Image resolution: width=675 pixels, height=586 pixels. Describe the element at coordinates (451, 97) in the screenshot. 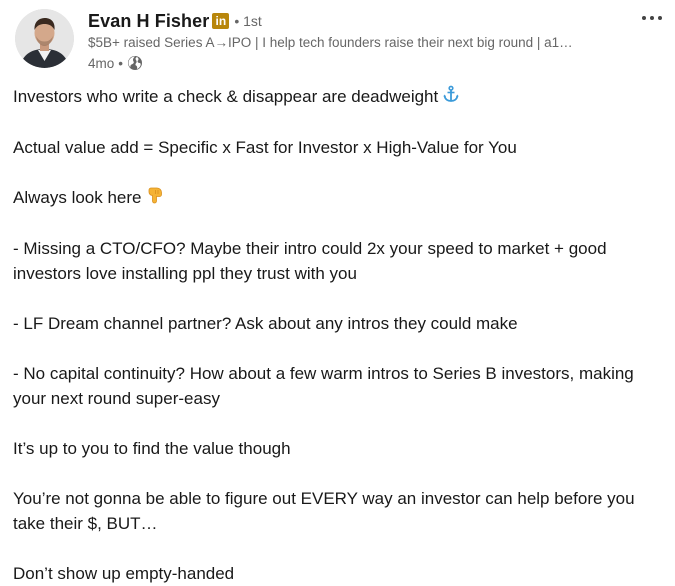

I see `anchor-emoji-icon` at that location.